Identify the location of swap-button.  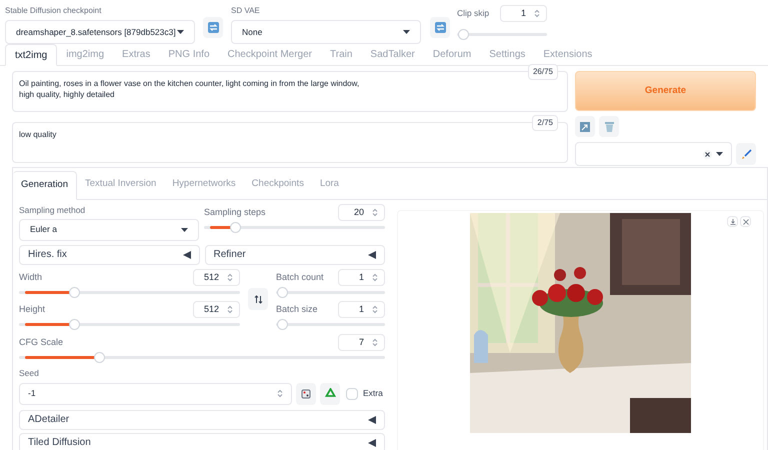
(258, 299).